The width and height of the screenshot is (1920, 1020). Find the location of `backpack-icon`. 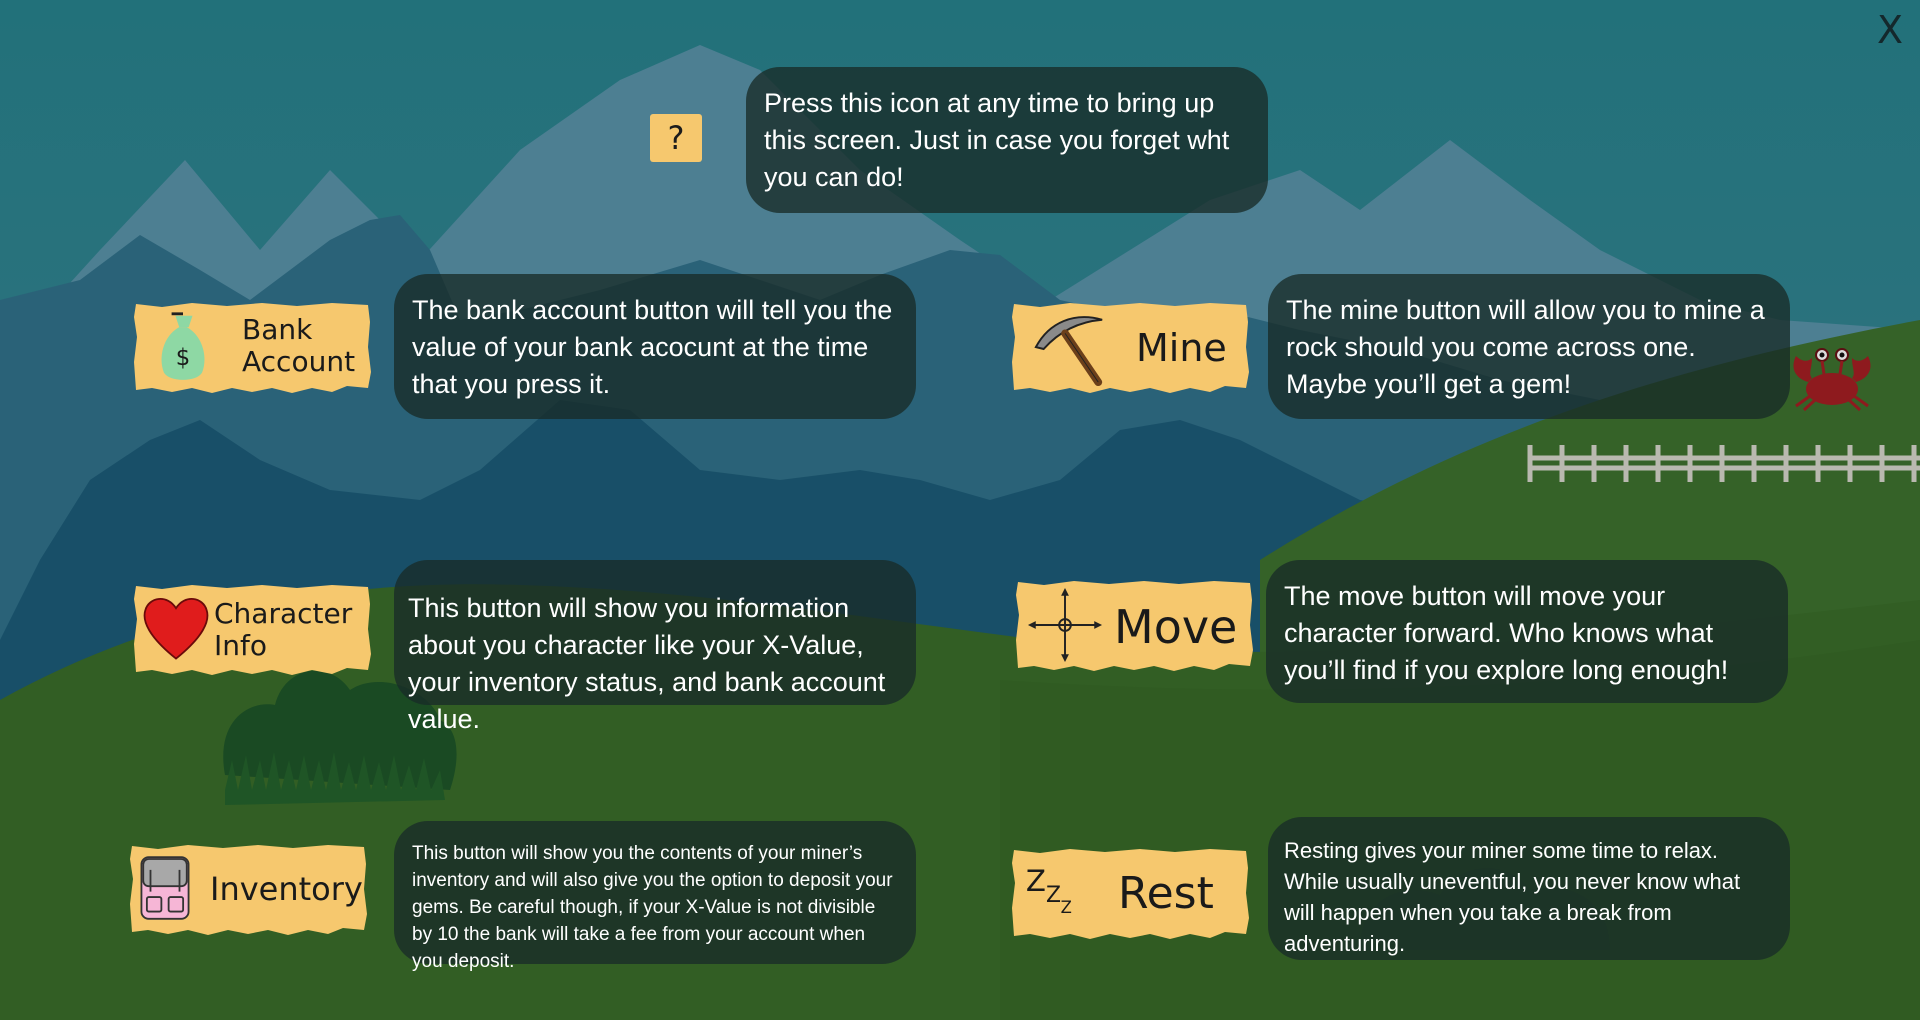

backpack-icon is located at coordinates (165, 888).